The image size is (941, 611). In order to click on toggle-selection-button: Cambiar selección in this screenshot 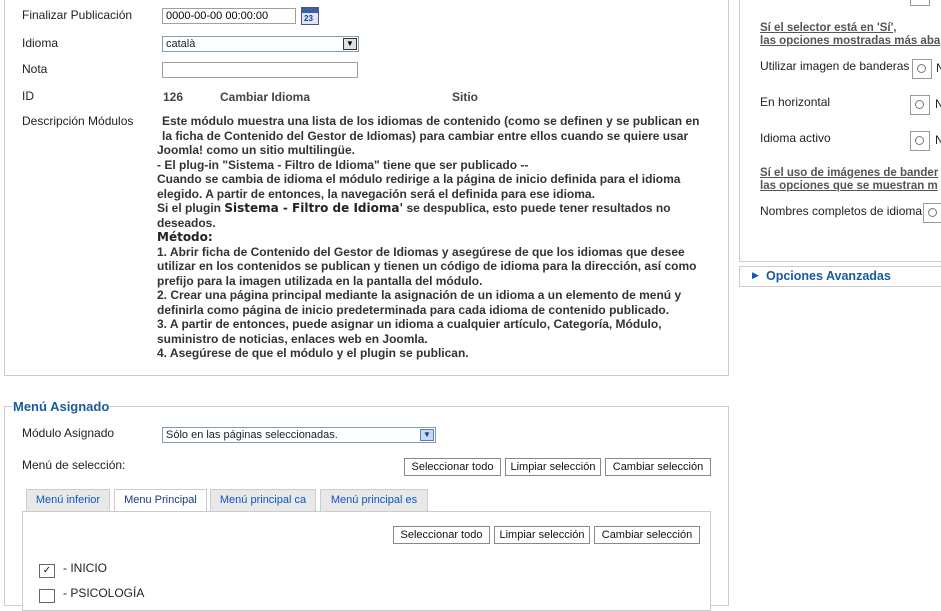, I will do `click(658, 467)`.